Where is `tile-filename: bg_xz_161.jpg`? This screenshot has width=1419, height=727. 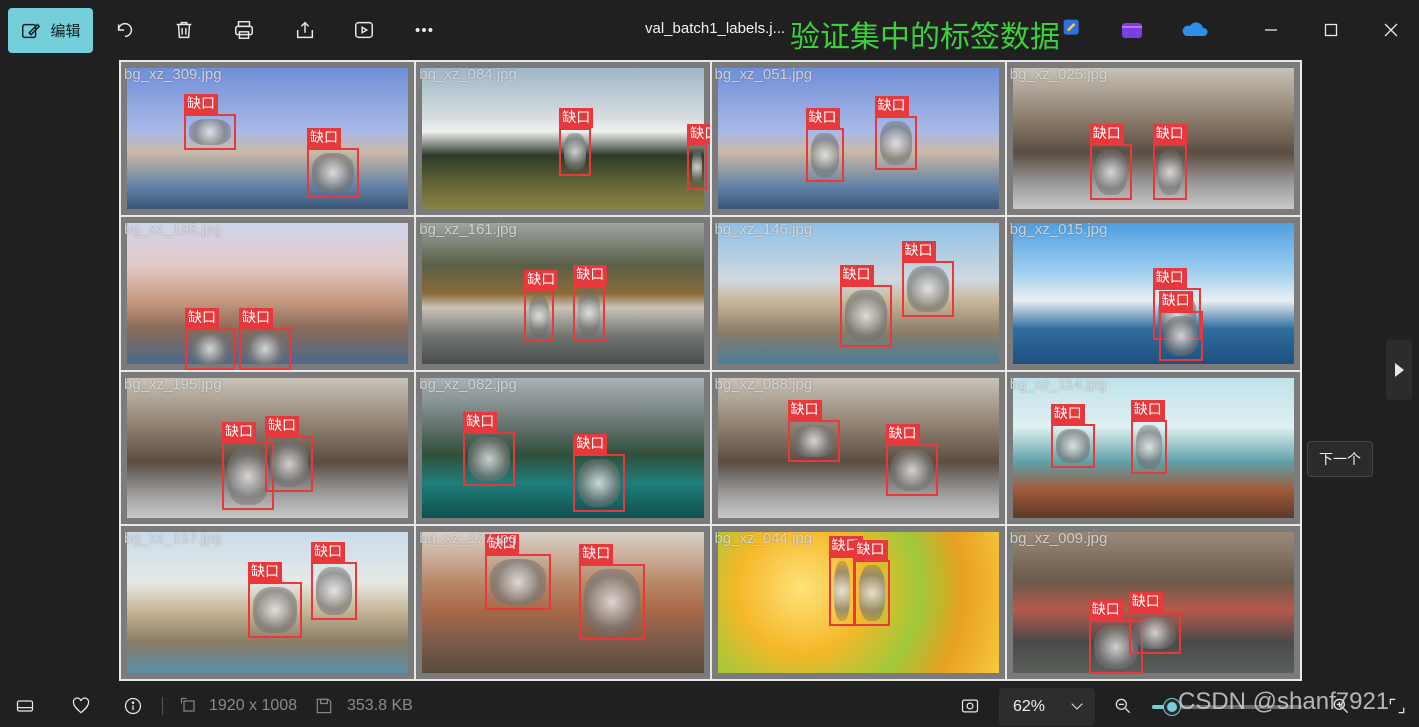 tile-filename: bg_xz_161.jpg is located at coordinates (468, 229).